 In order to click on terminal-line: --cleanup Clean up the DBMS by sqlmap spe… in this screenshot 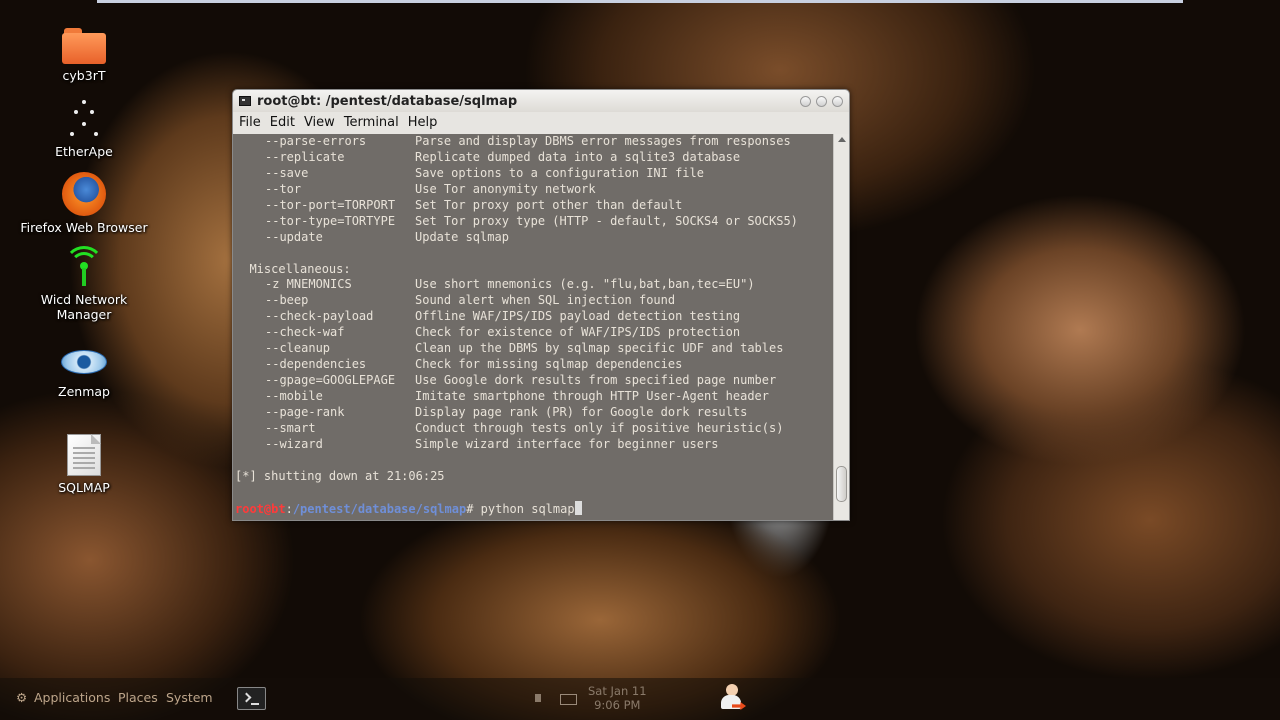, I will do `click(535, 349)`.